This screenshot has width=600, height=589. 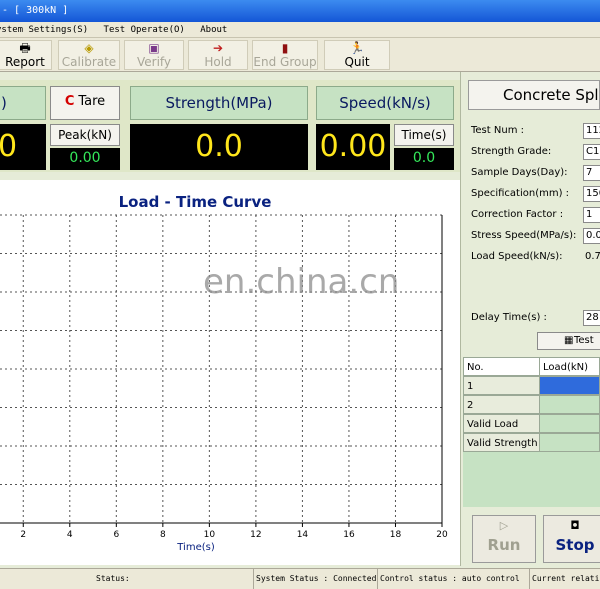 I want to click on test-num-field: 112, so click(x=591, y=131).